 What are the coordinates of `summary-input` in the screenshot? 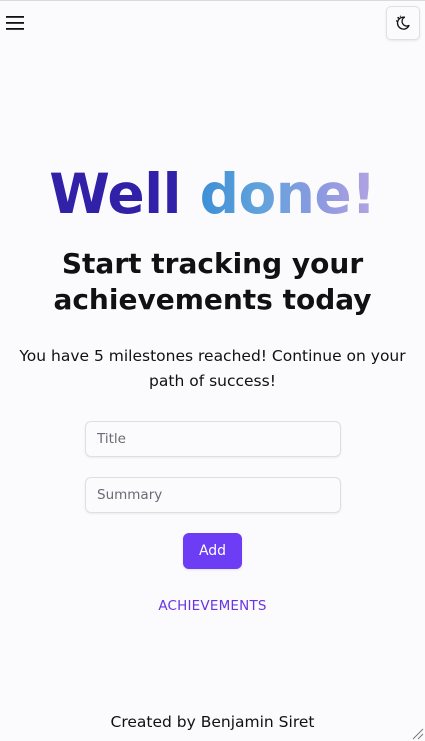 It's located at (213, 495).